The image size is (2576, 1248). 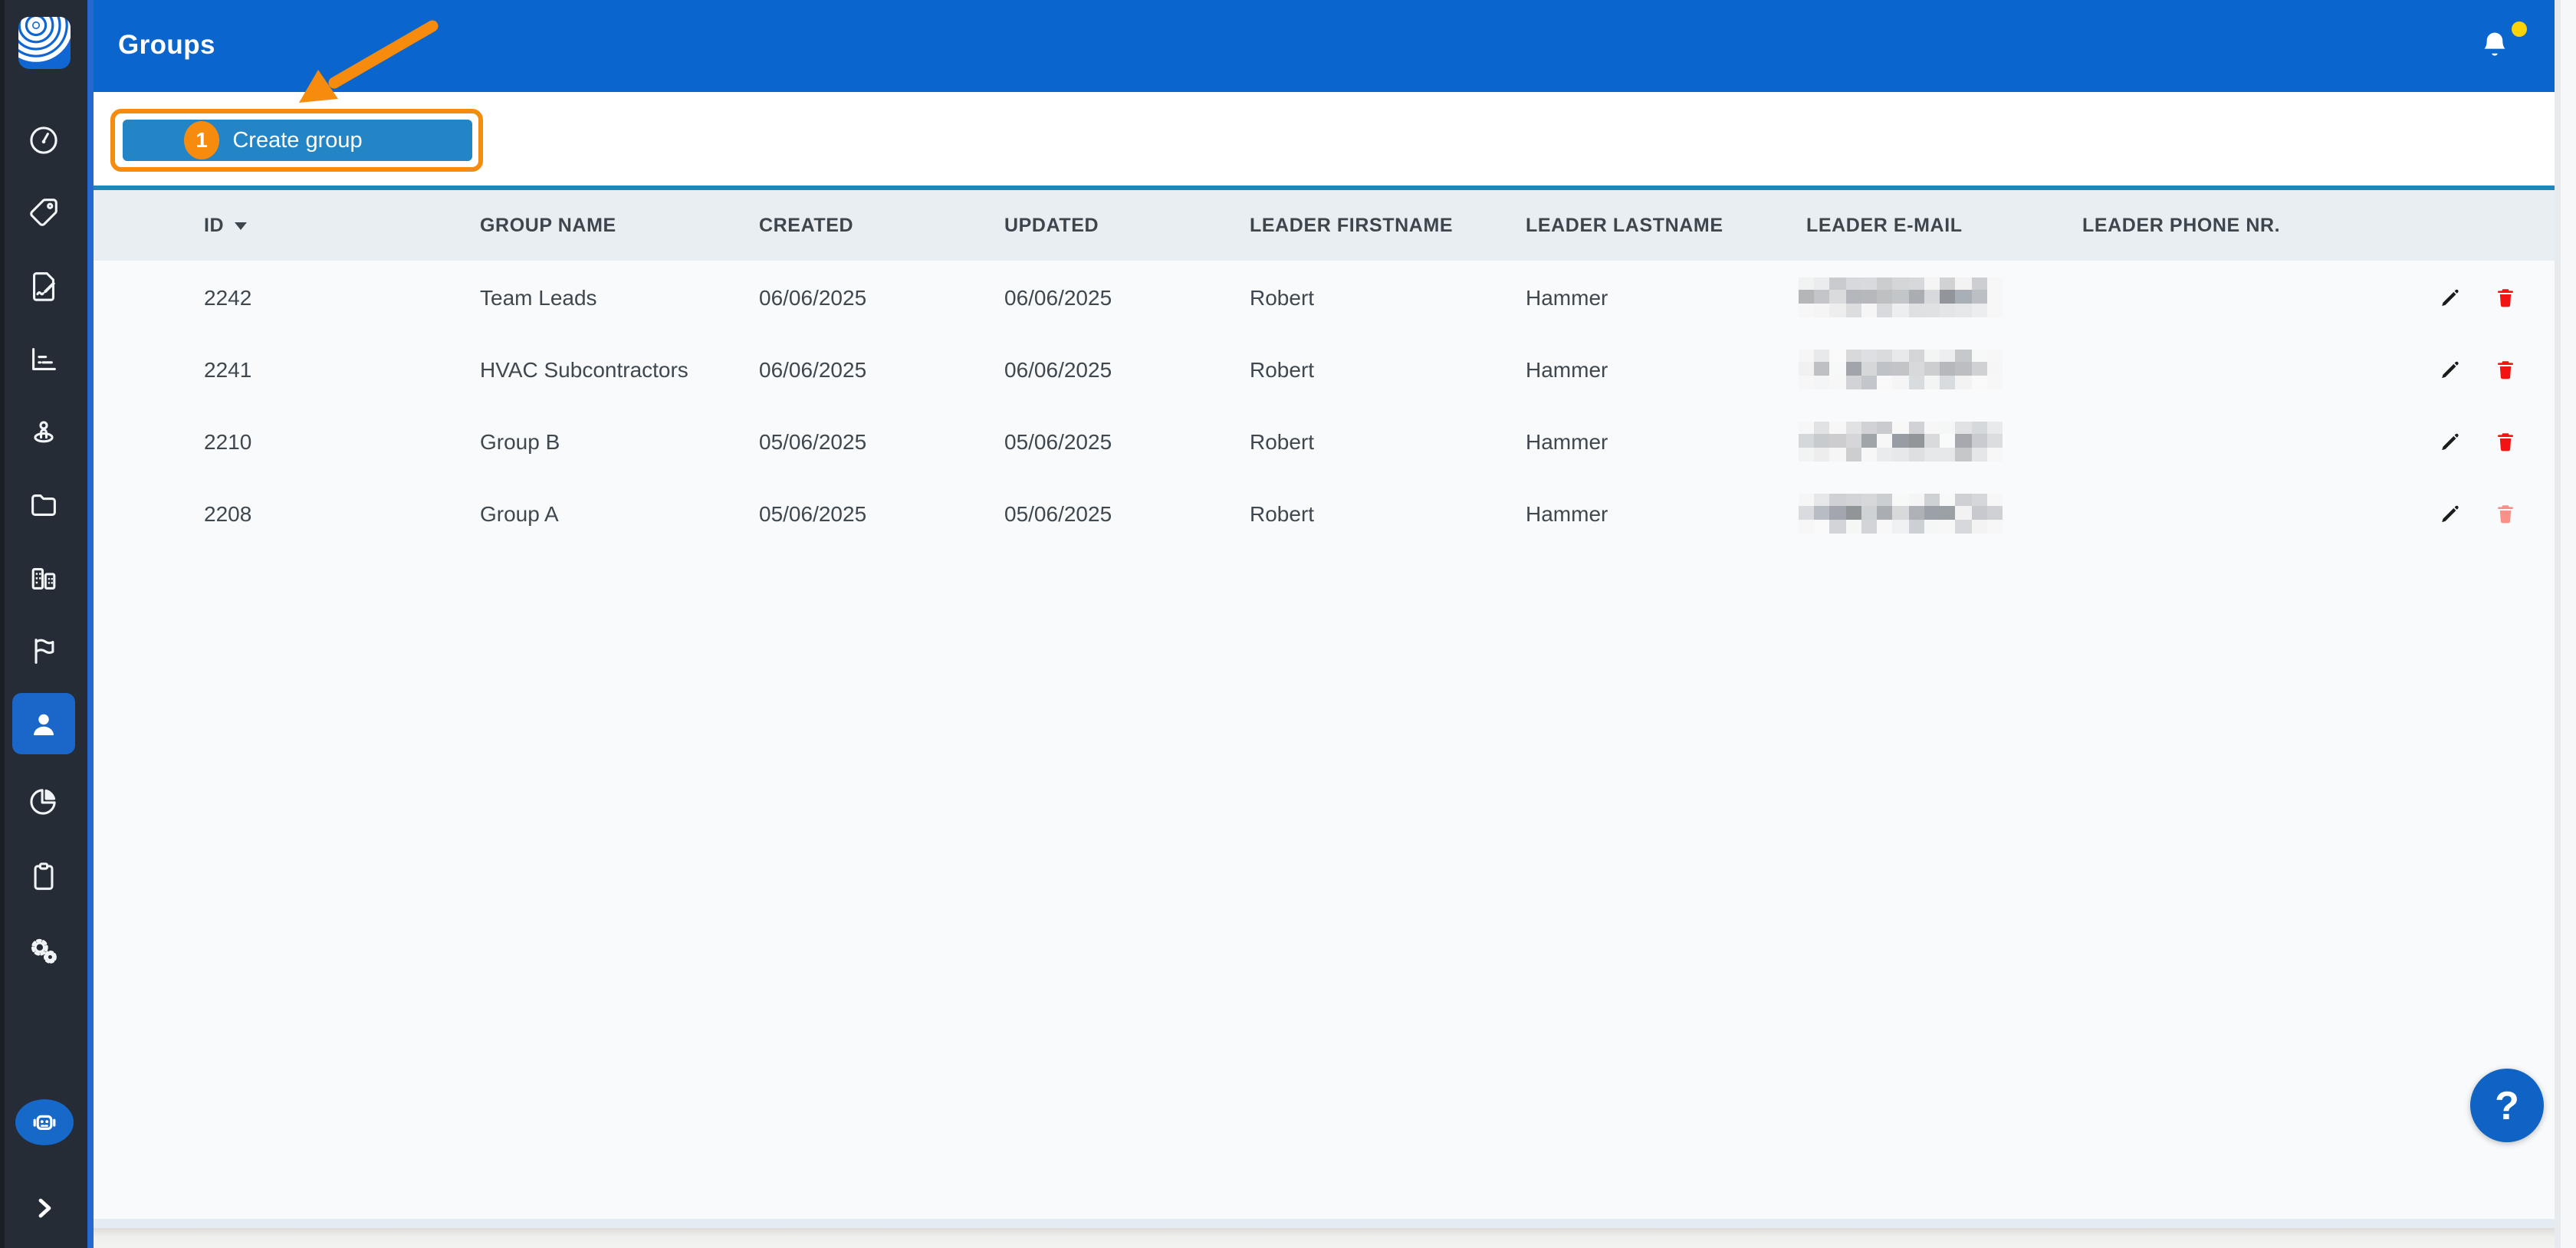 I want to click on sidebar-item-gears, so click(x=43, y=951).